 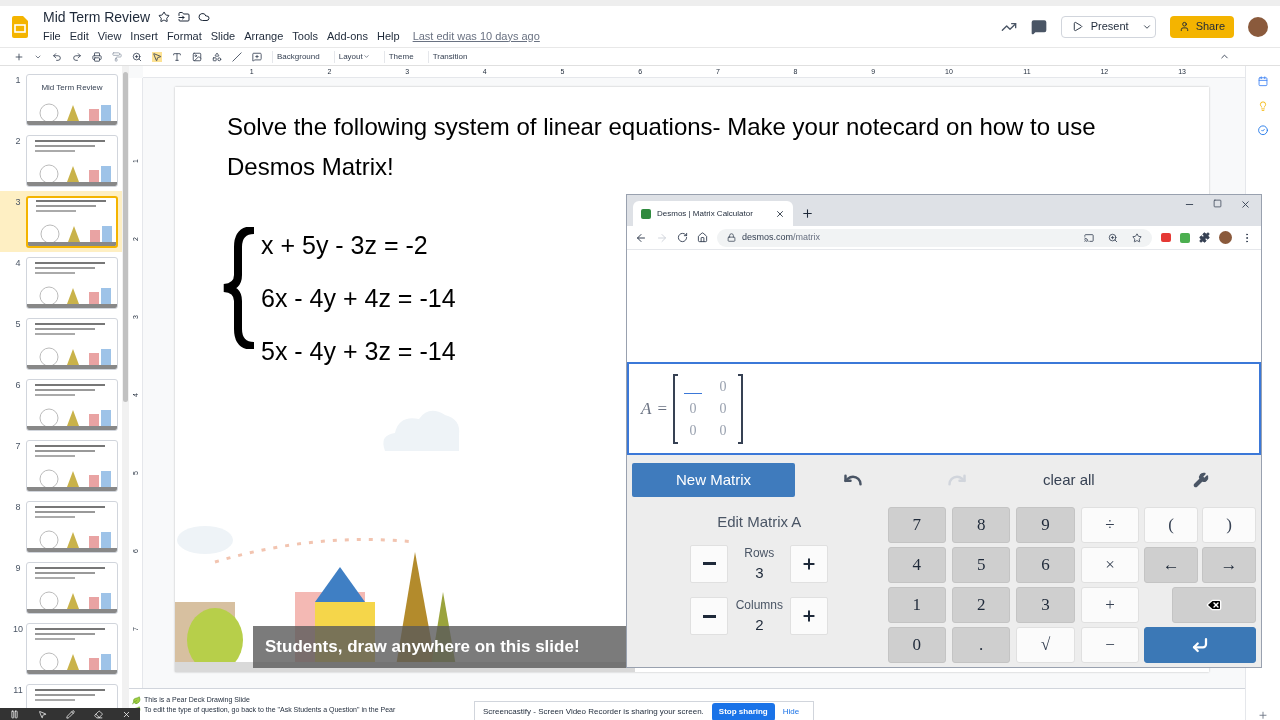 I want to click on comment-icon, so click(x=1038, y=26).